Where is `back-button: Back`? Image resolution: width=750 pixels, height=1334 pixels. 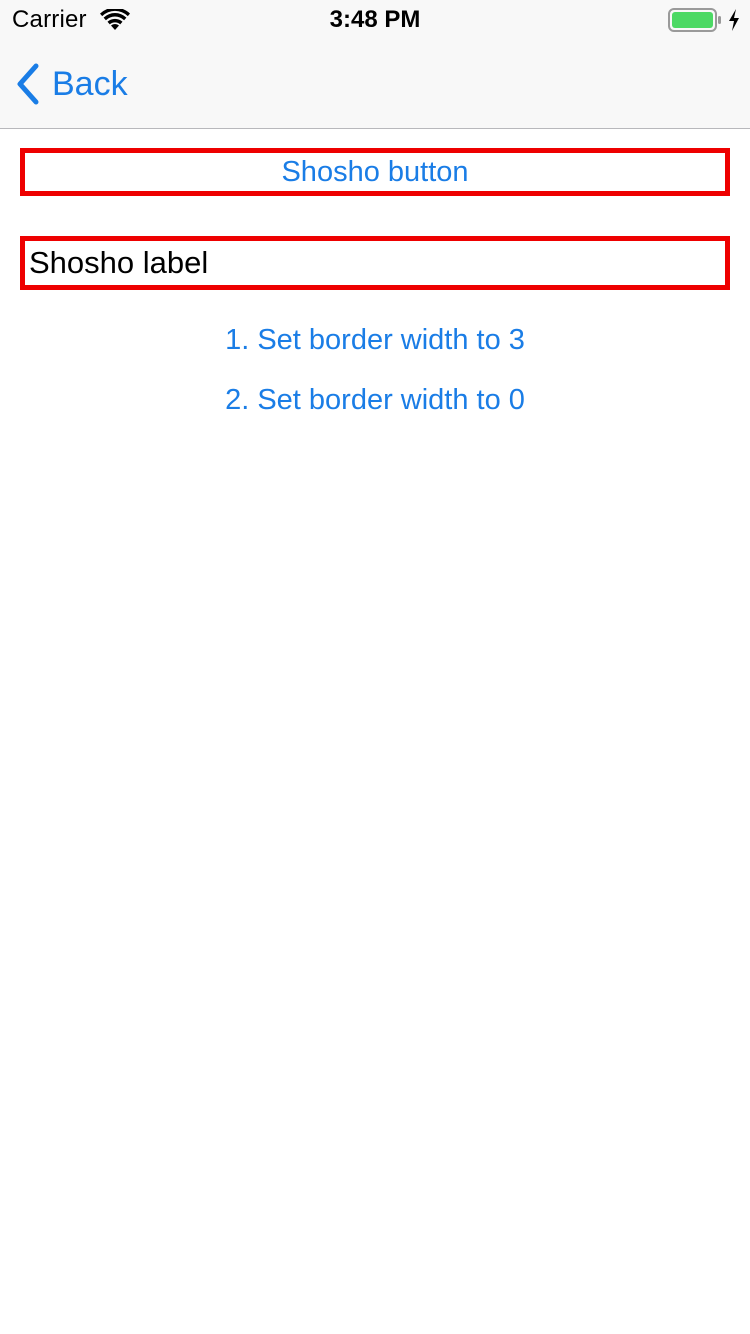 back-button: Back is located at coordinates (71, 84).